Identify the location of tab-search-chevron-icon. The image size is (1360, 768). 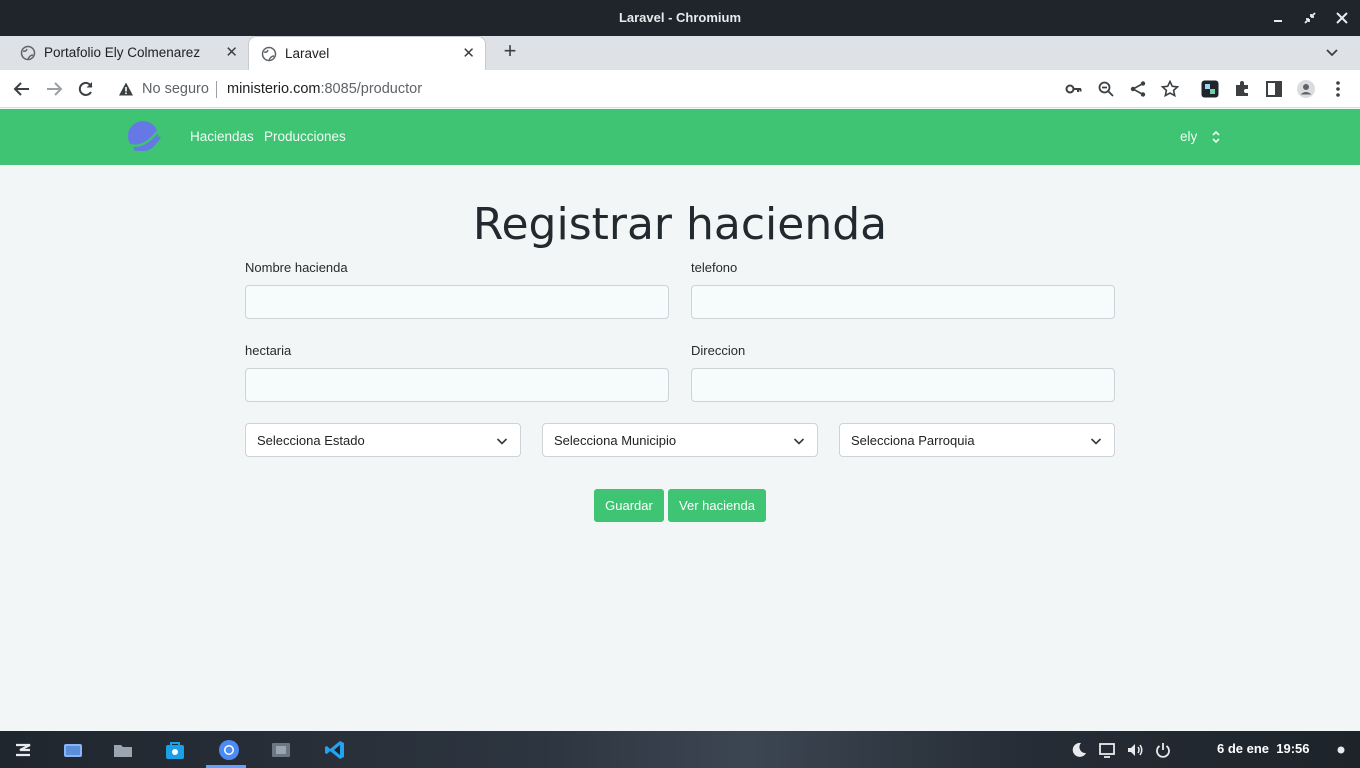
(1332, 52).